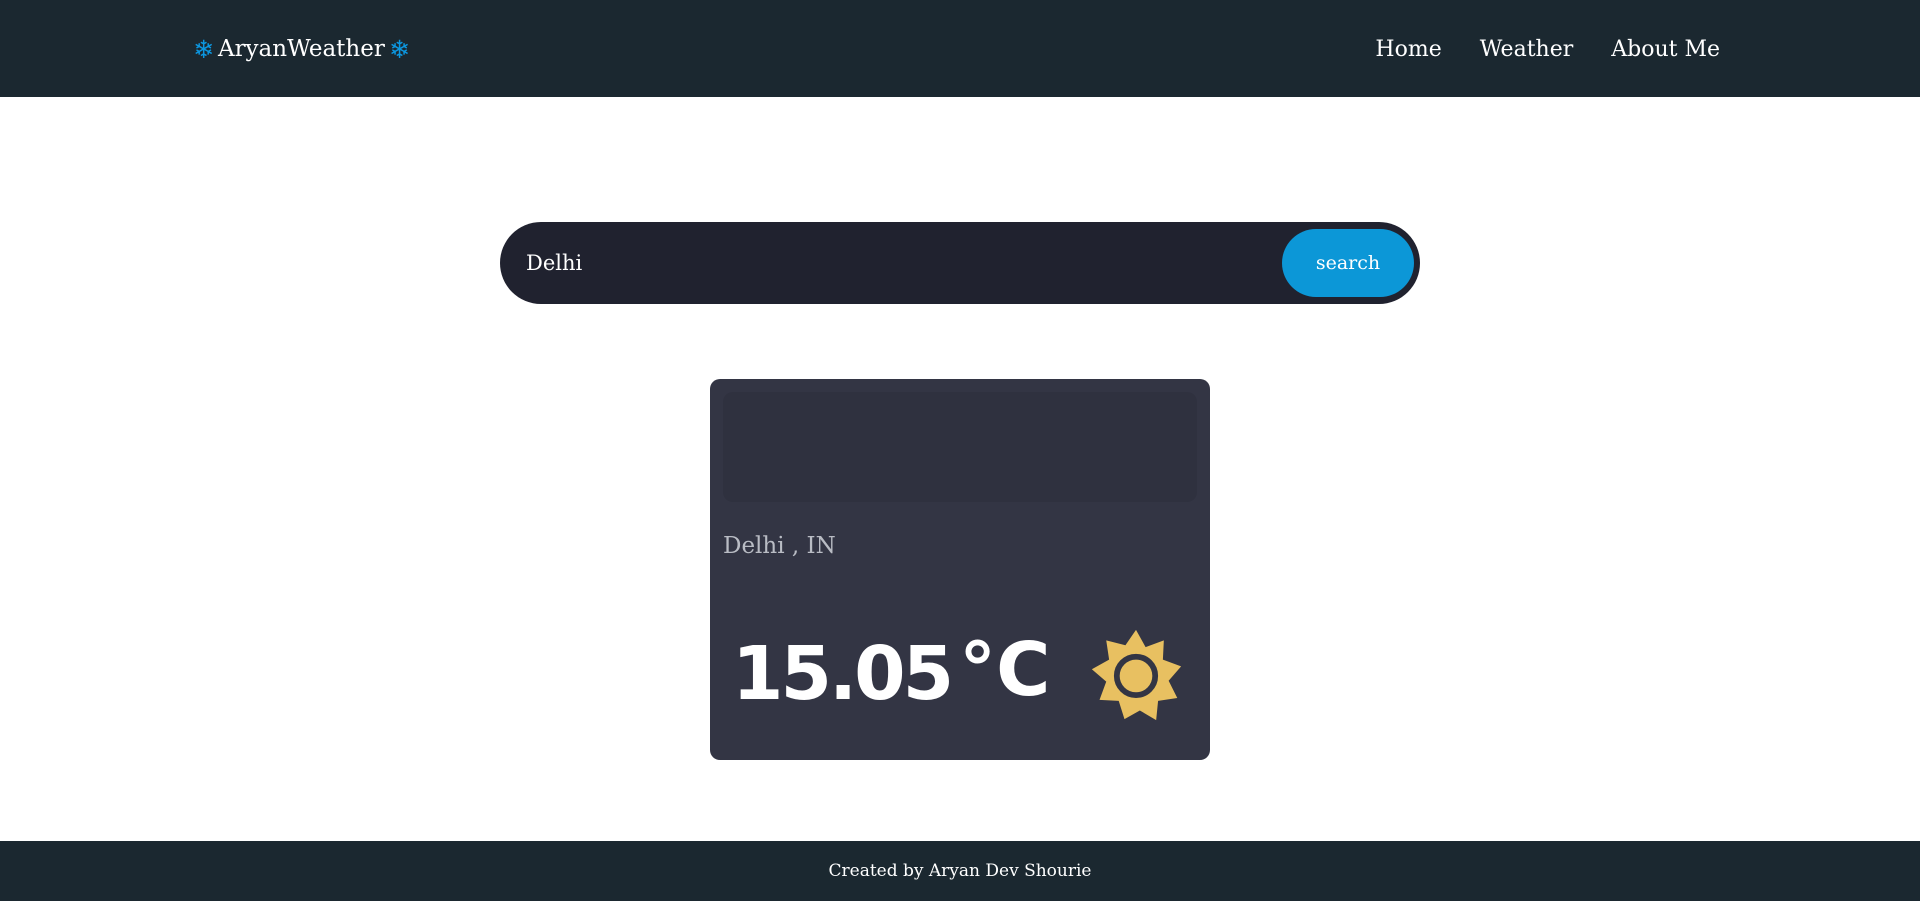 The height and width of the screenshot is (901, 1920). What do you see at coordinates (1005, 670) in the screenshot?
I see `temperature-unit: °C` at bounding box center [1005, 670].